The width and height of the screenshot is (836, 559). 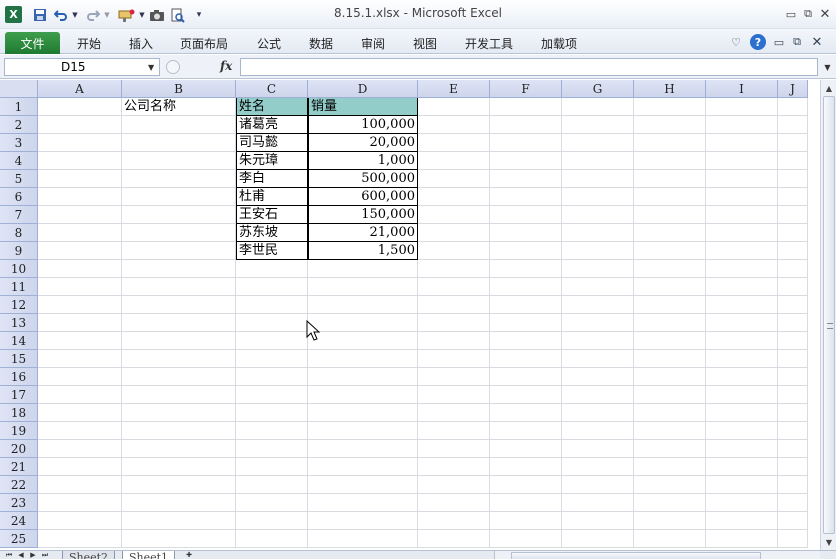 I want to click on row-header-3: 3, so click(x=19, y=143).